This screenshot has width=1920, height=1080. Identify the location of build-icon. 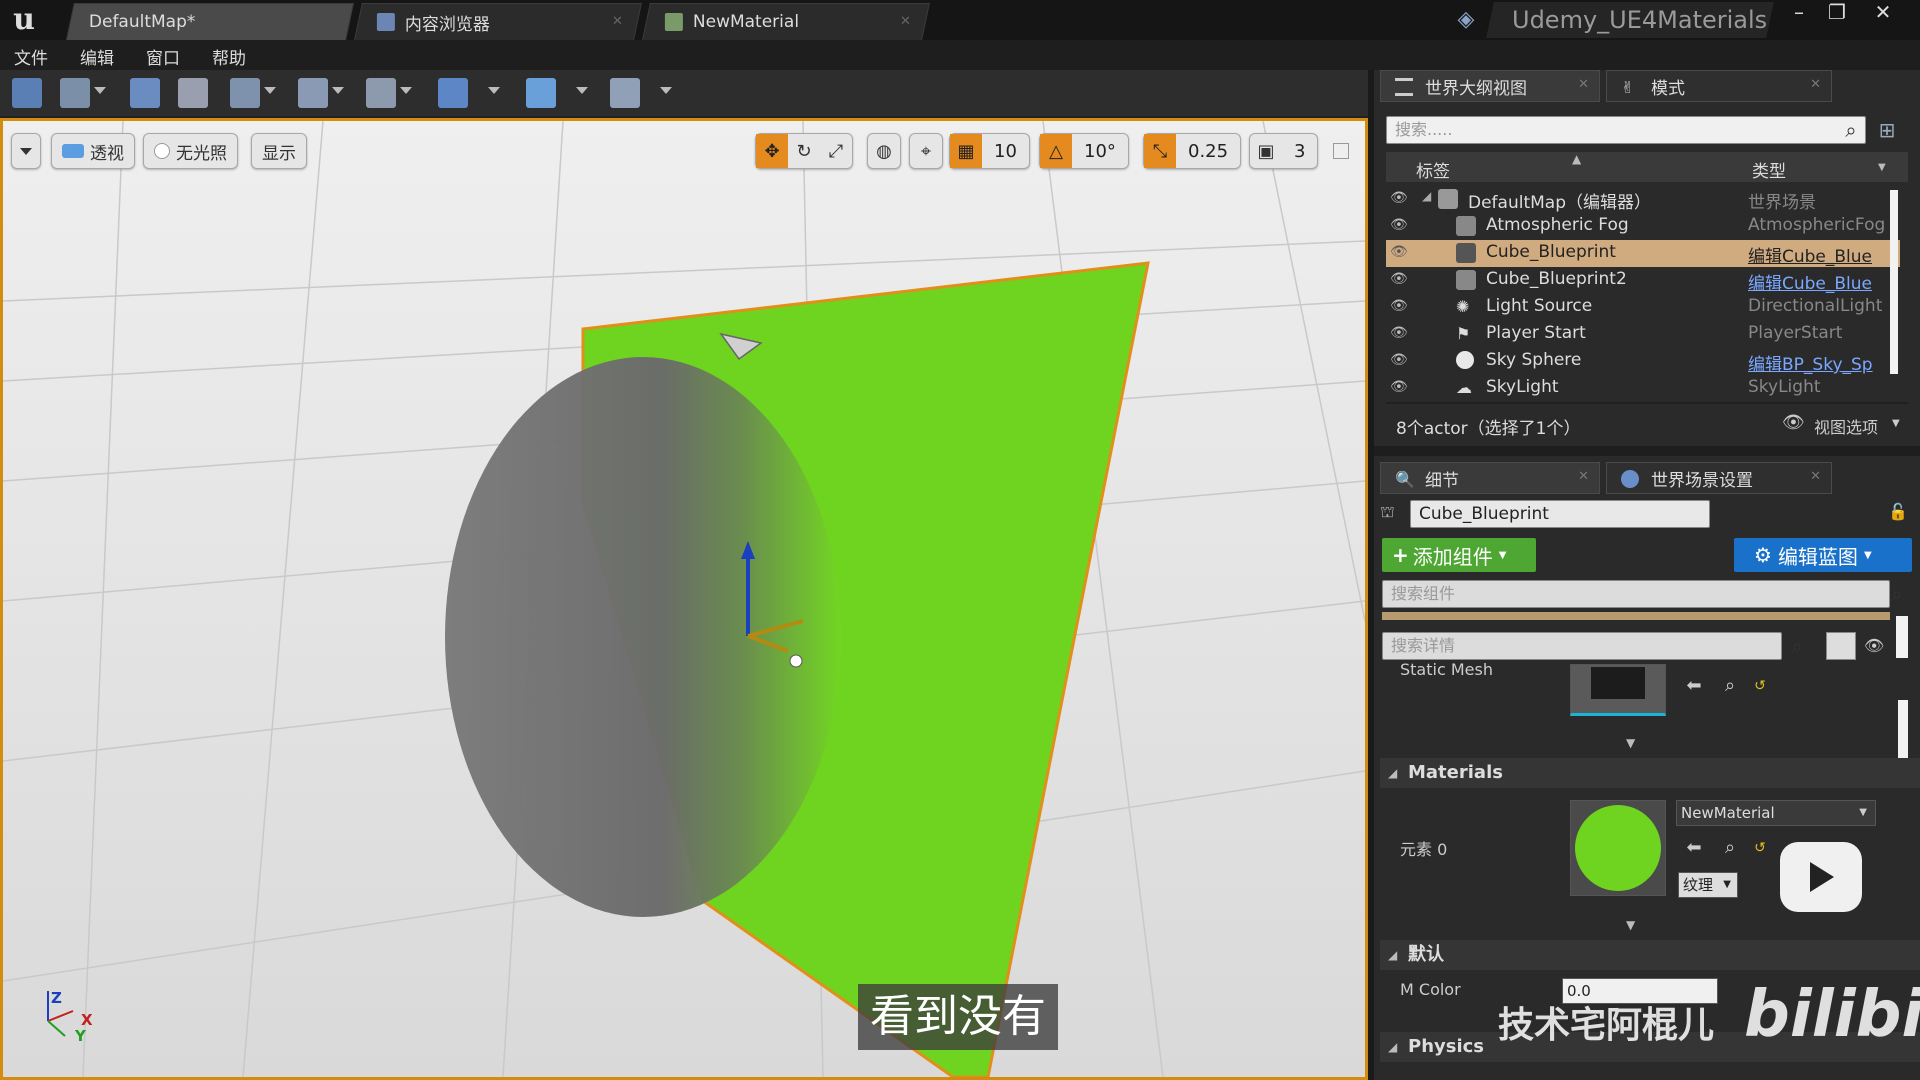
(453, 93).